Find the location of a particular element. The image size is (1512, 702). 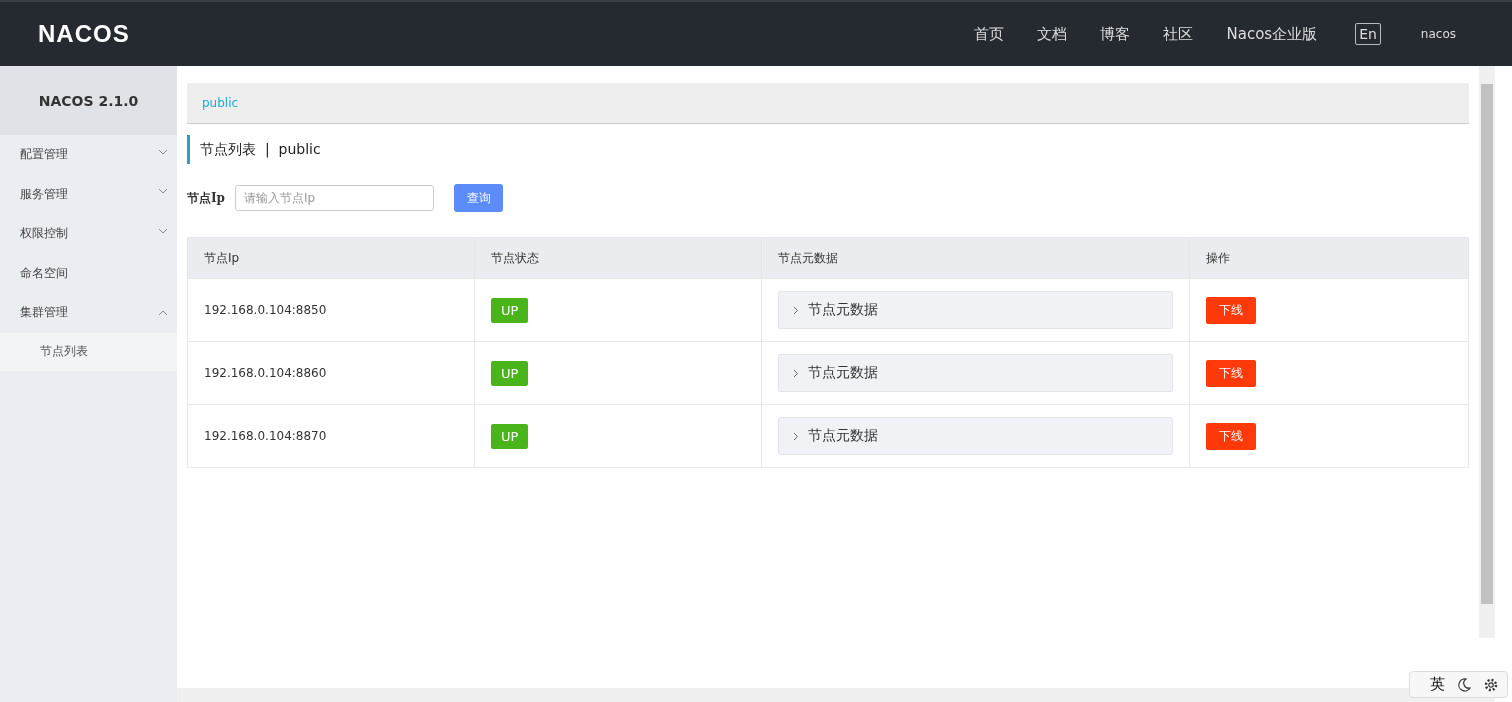

nacos-logo: NACOS is located at coordinates (84, 34).